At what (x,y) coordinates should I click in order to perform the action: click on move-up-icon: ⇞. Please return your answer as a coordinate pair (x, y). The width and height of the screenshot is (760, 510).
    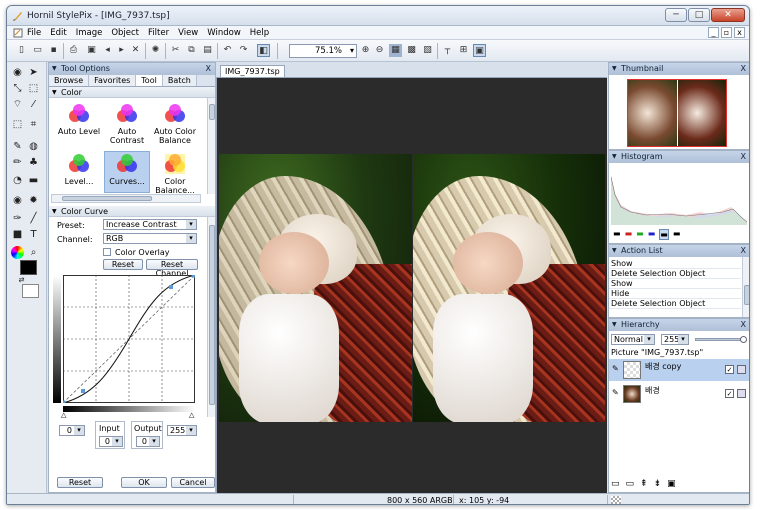
    Looking at the image, I should click on (644, 484).